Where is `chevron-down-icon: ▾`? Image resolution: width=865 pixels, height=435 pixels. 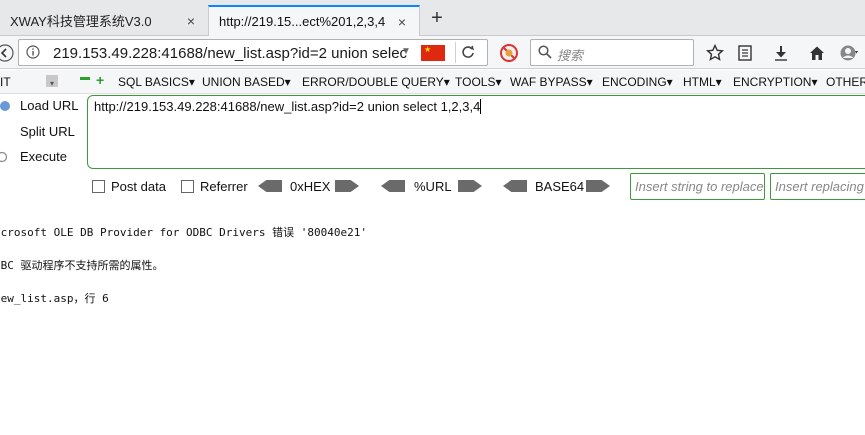 chevron-down-icon: ▾ is located at coordinates (52, 83).